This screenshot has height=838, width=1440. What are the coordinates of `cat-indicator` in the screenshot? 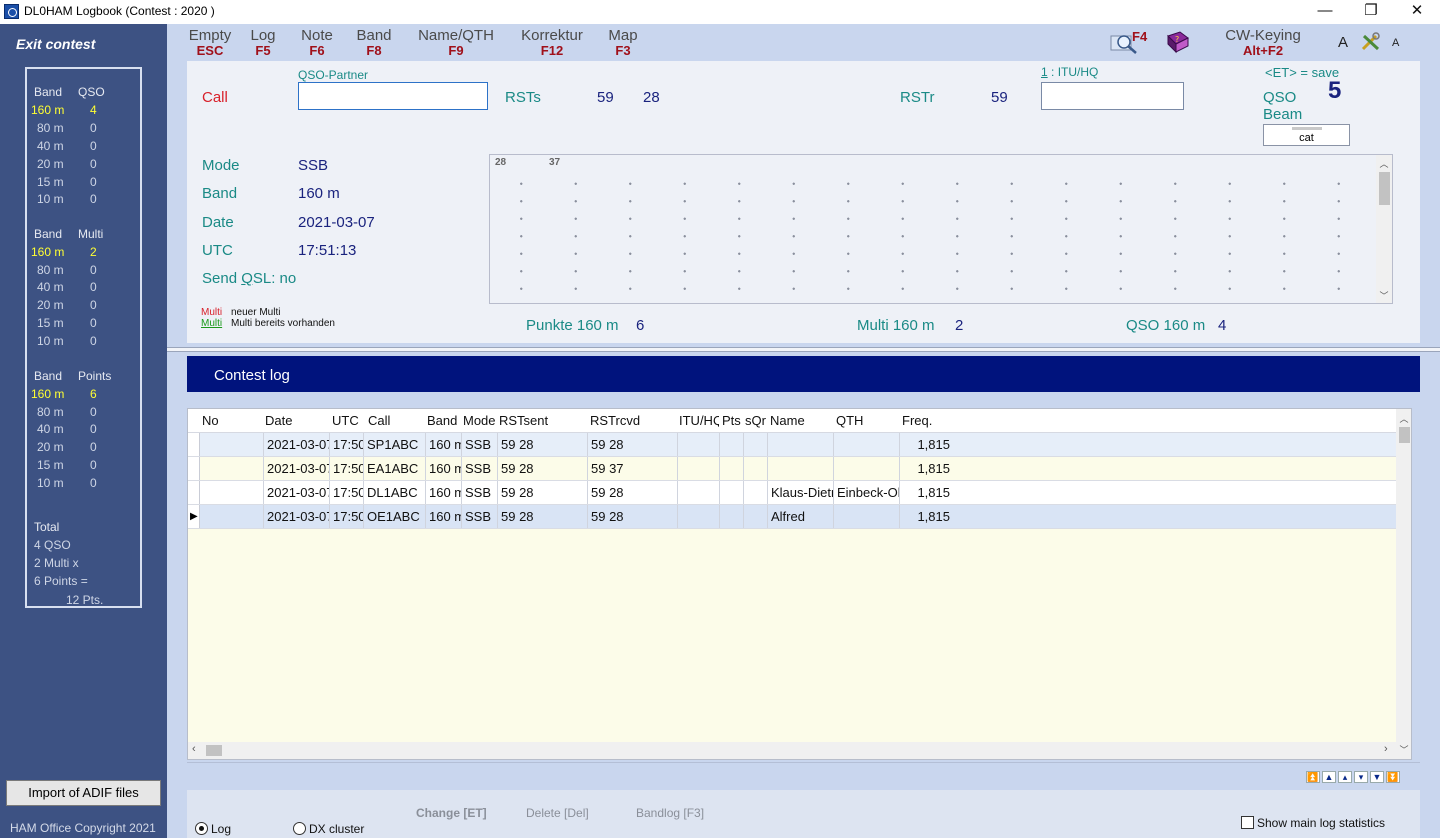 It's located at (1307, 128).